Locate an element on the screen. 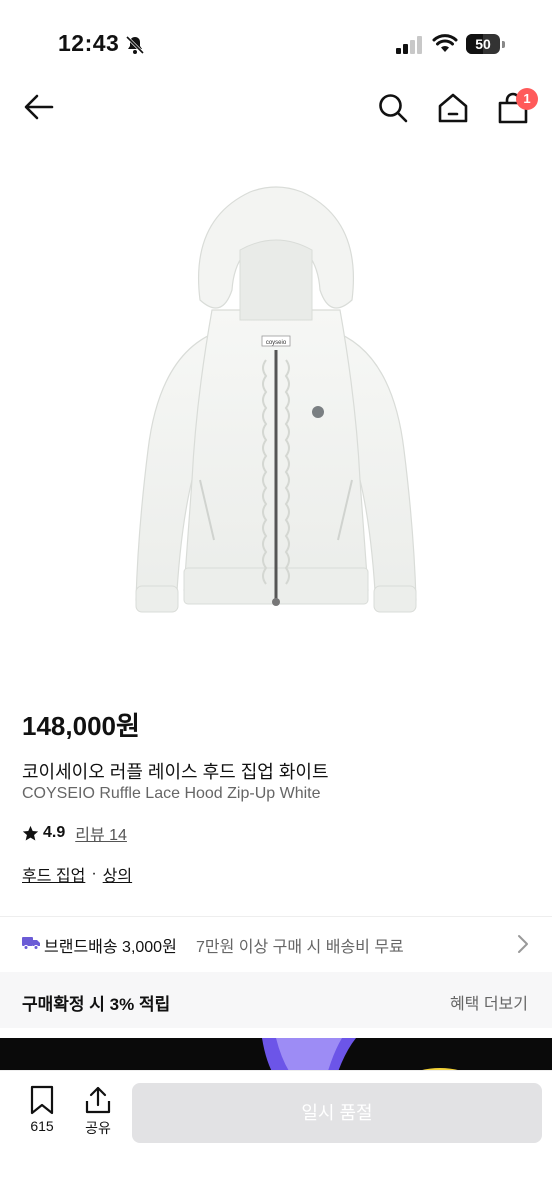 The width and height of the screenshot is (552, 1201). battery-indicator: 50 is located at coordinates (486, 45).